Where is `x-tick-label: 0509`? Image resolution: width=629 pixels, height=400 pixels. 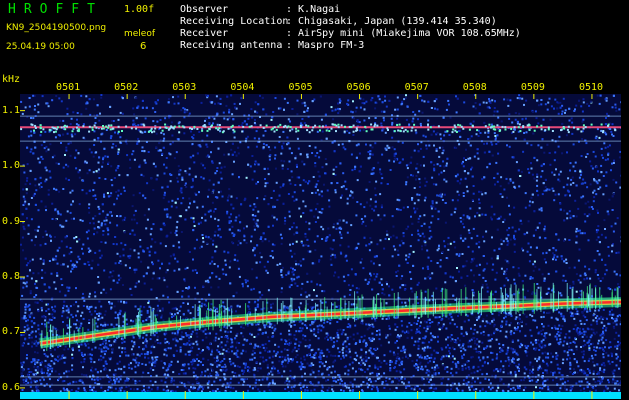
x-tick-label: 0509 is located at coordinates (532, 87).